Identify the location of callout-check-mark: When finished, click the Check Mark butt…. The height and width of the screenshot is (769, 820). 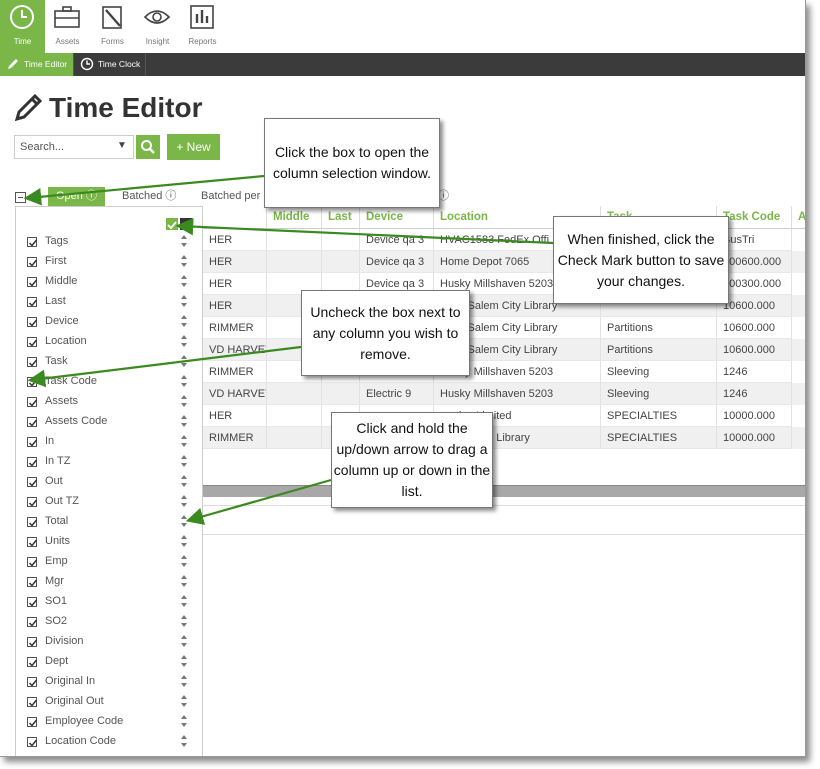
(641, 260).